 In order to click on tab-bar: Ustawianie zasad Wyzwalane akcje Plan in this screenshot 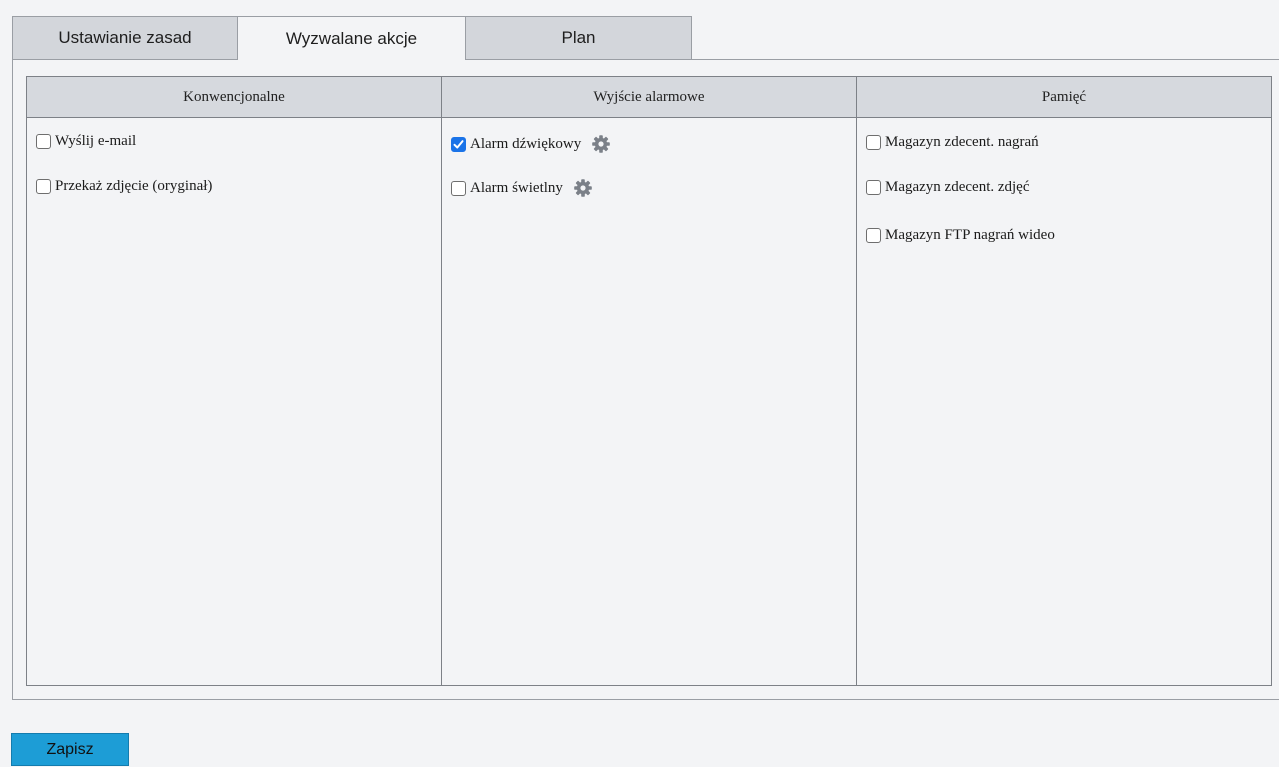, I will do `click(352, 38)`.